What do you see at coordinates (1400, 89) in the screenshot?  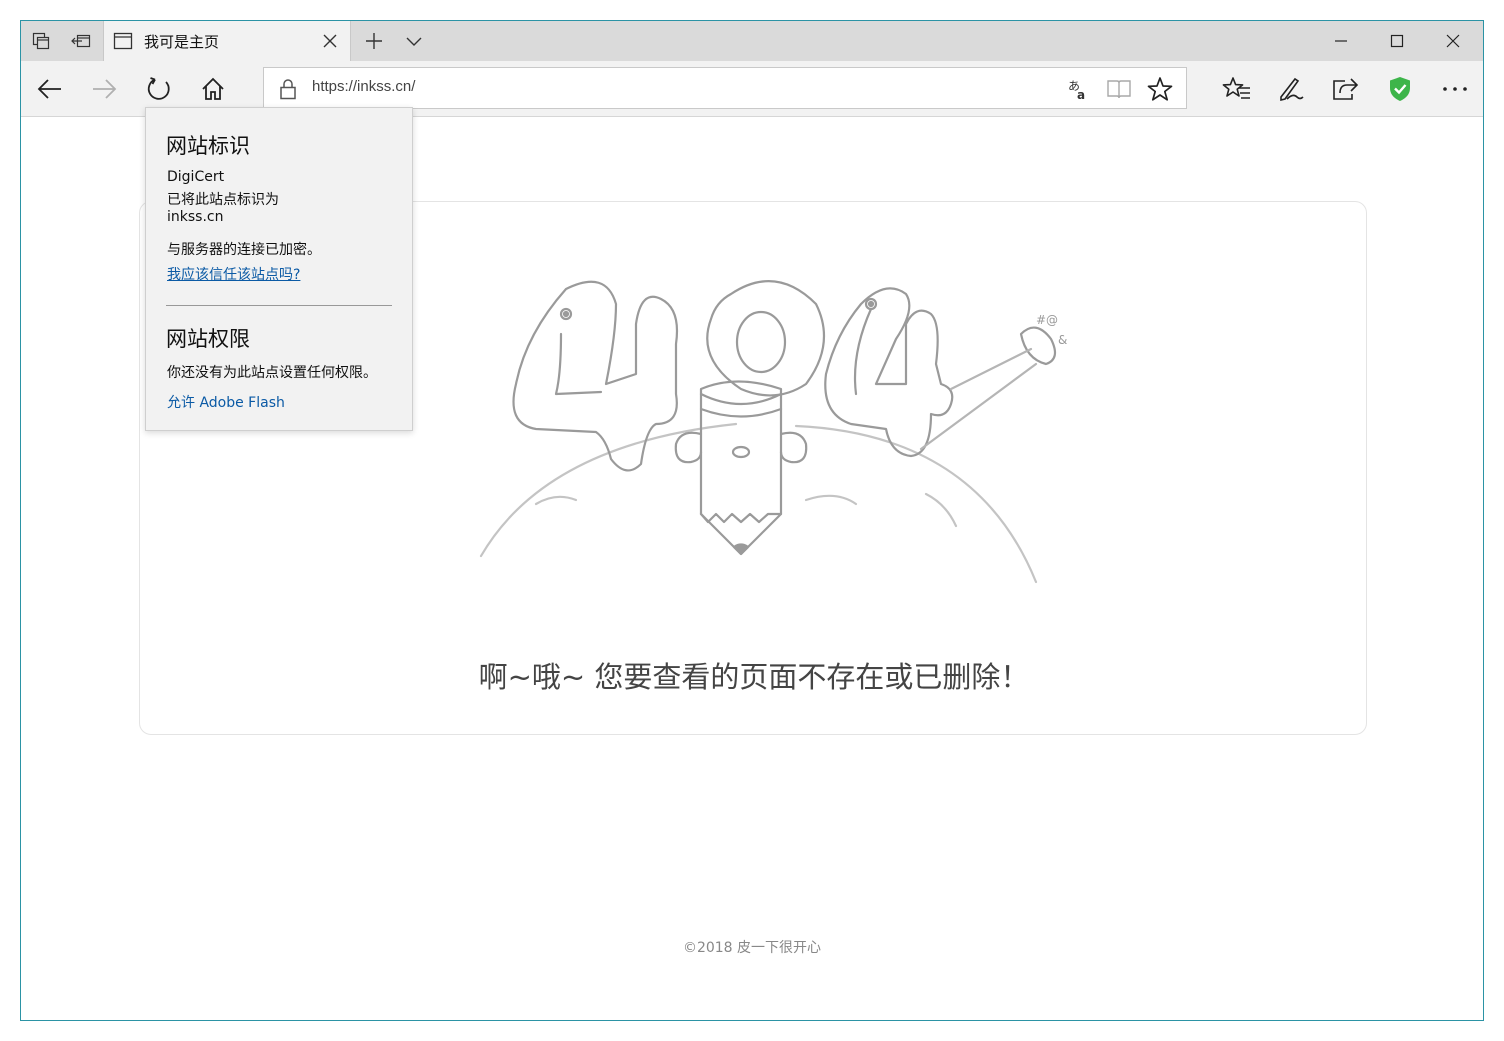 I see `adblock-shield-icon` at bounding box center [1400, 89].